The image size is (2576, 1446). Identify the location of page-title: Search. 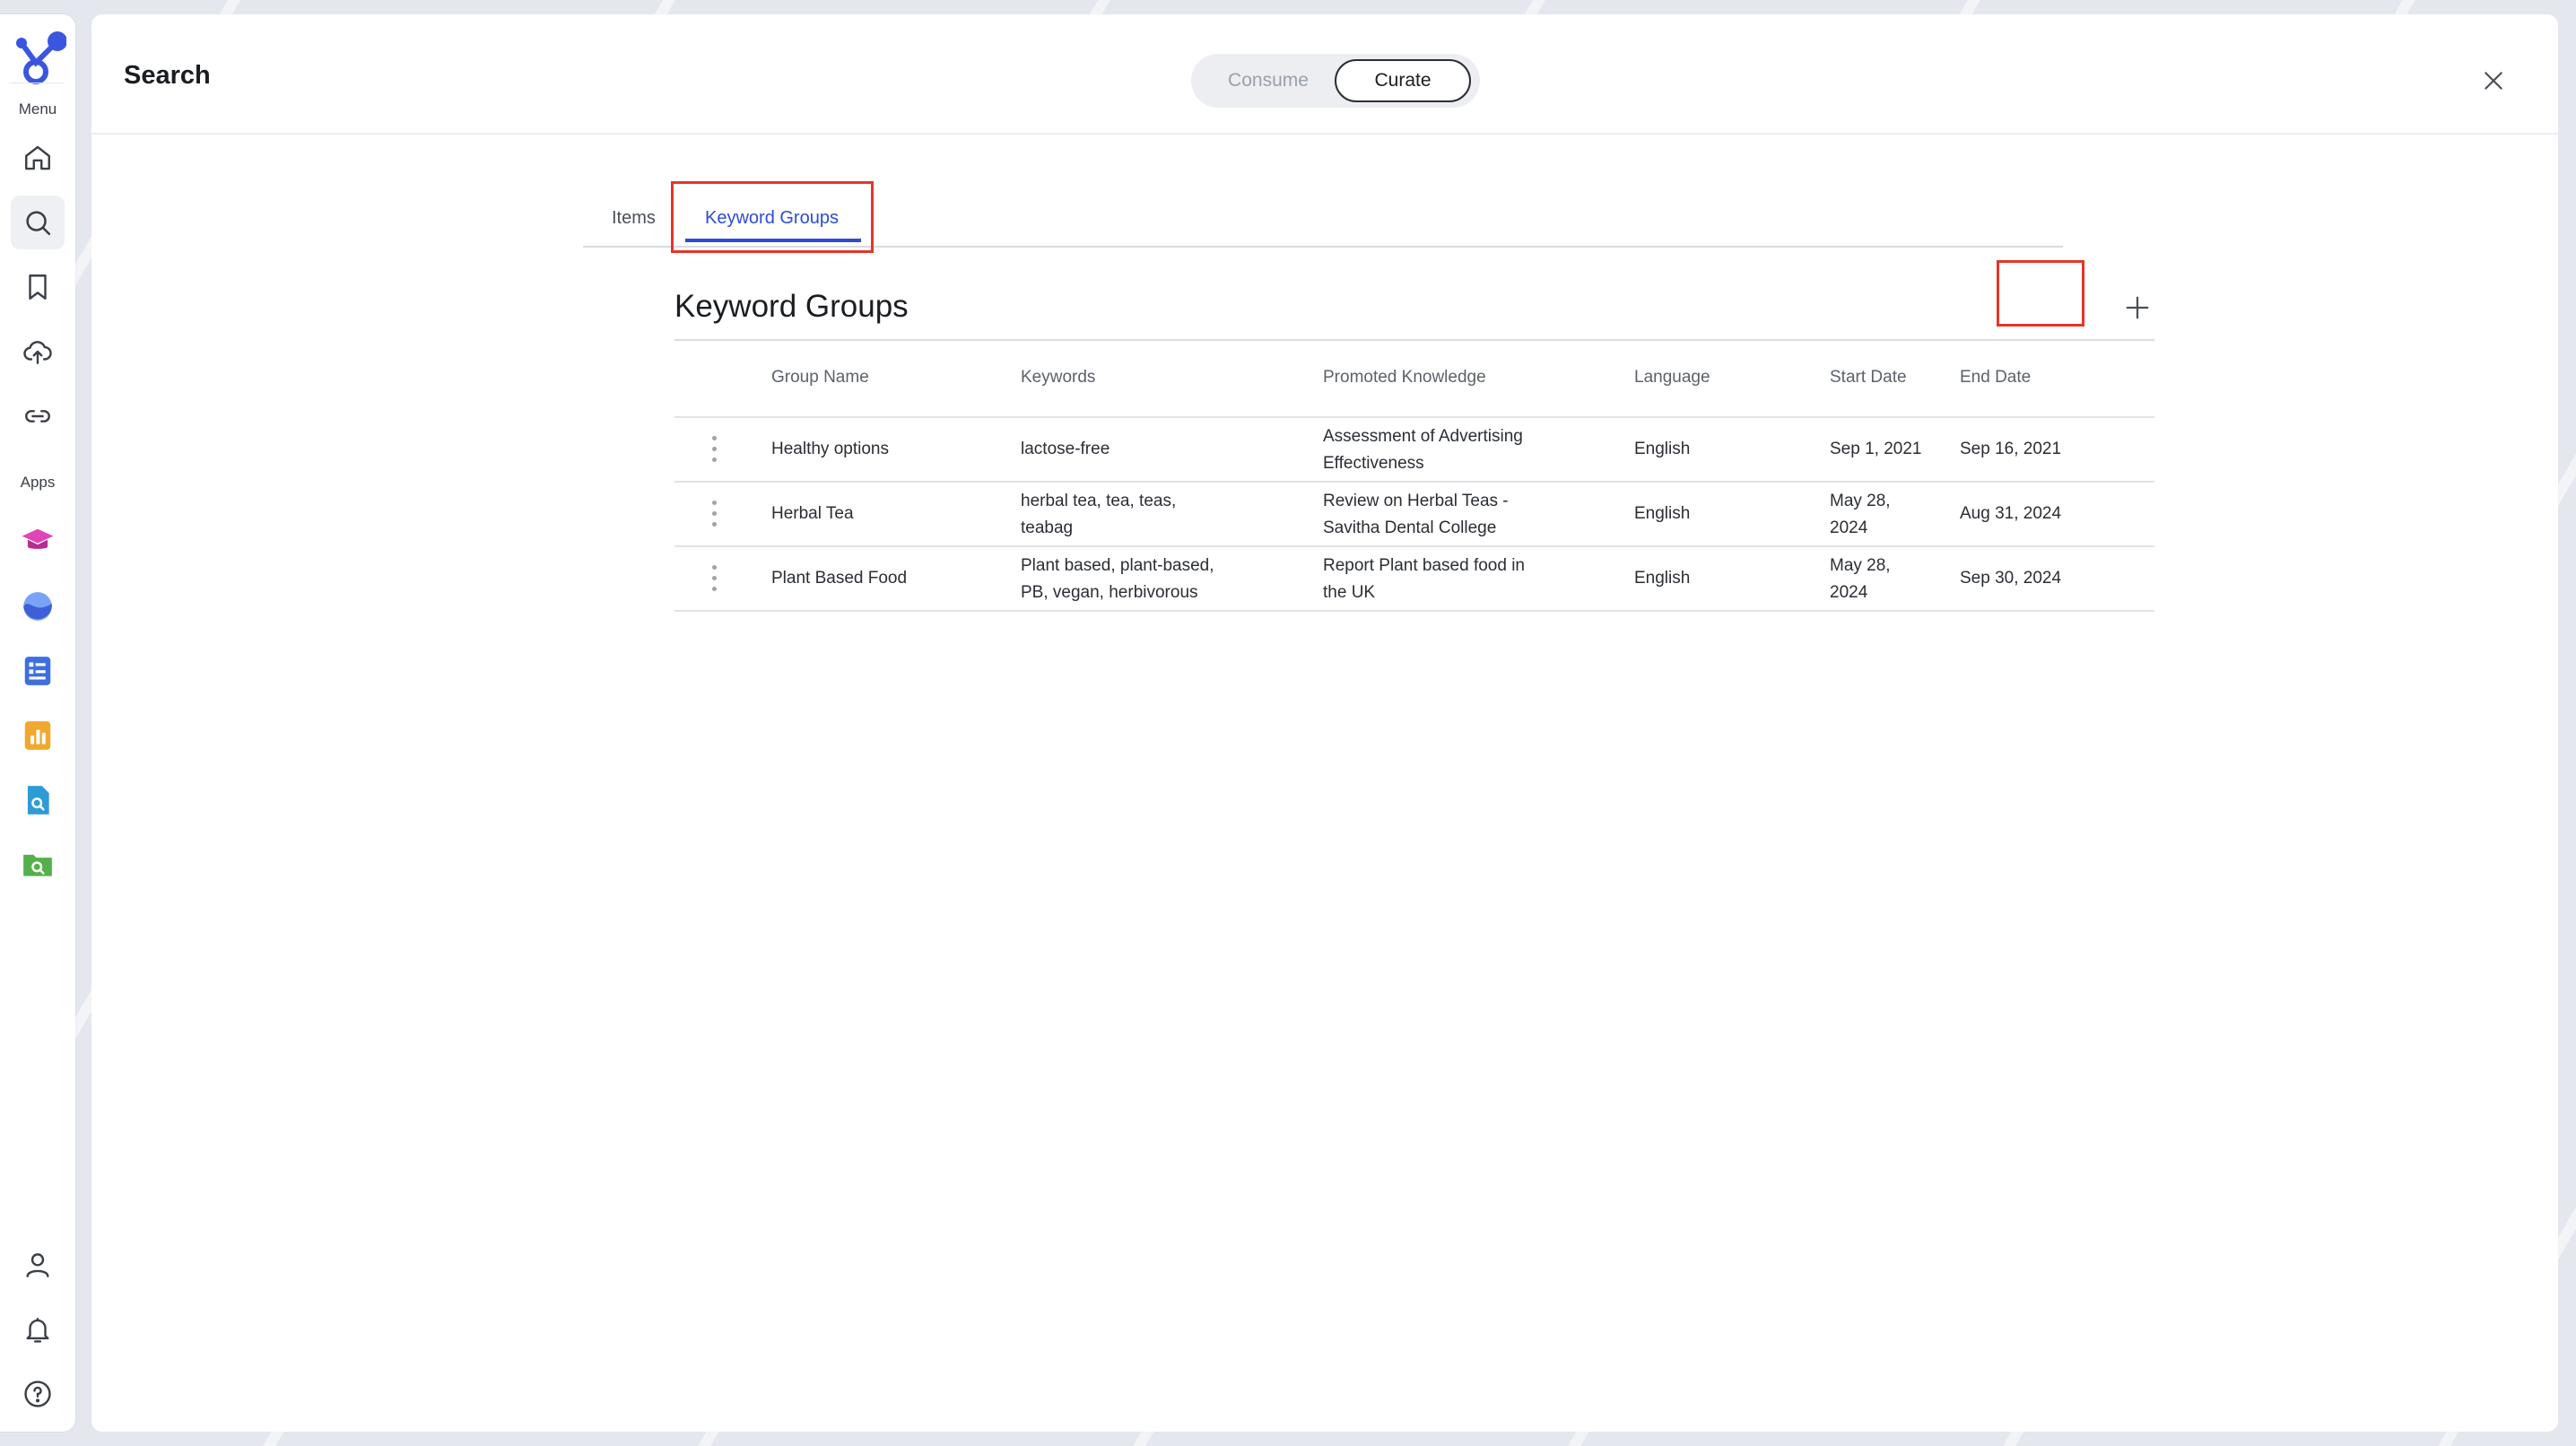
(167, 75).